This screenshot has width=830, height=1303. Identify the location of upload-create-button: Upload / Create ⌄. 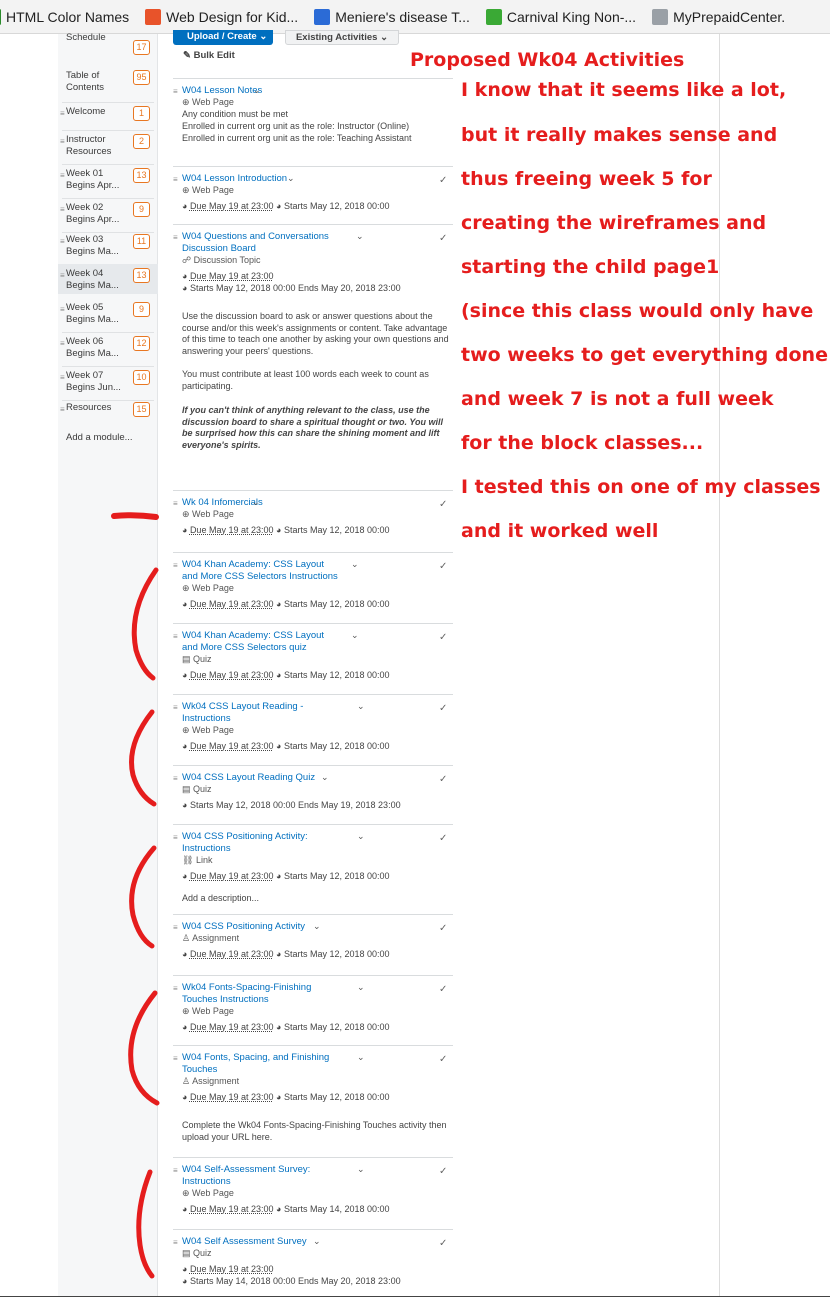
(223, 37).